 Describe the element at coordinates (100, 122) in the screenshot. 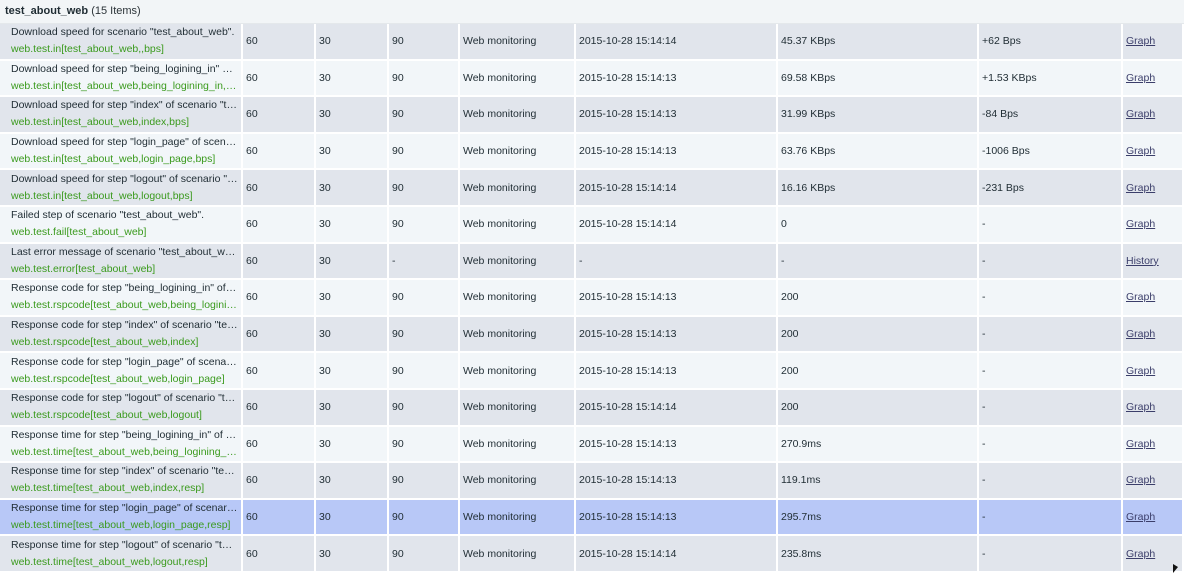

I see `item-key: web.test.in[test_about_web,index,bps]` at that location.